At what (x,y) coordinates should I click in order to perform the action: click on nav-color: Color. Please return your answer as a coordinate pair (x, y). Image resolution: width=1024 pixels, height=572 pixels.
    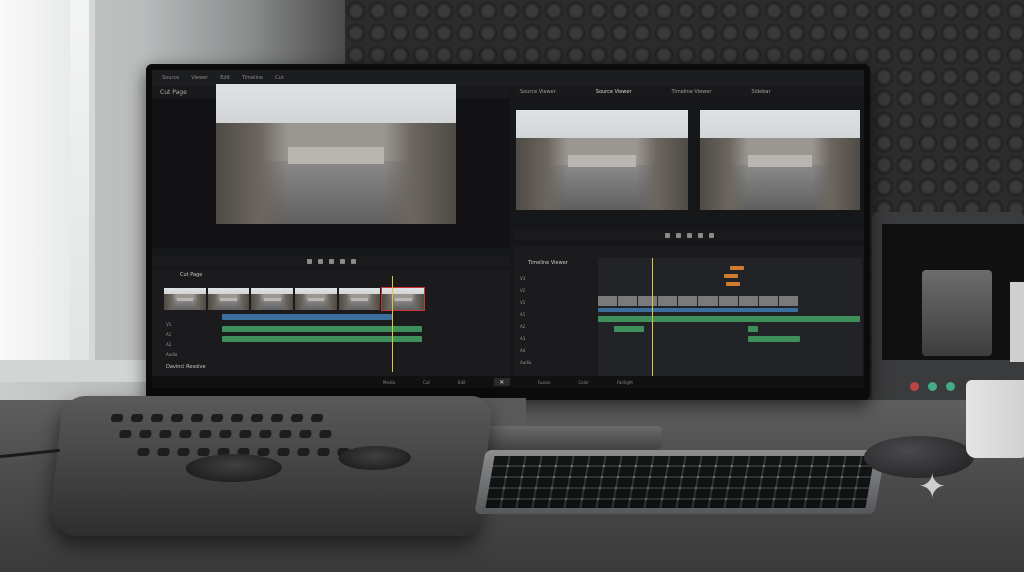
    Looking at the image, I should click on (584, 382).